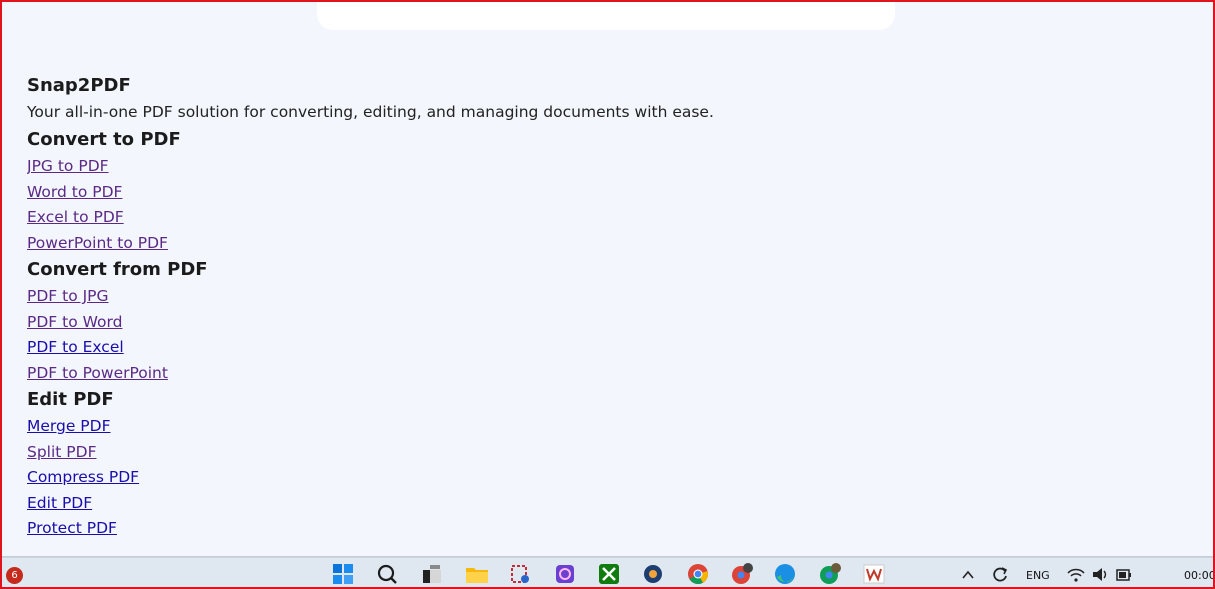 The width and height of the screenshot is (1215, 589). Describe the element at coordinates (1100, 574) in the screenshot. I see `volume-icon` at that location.